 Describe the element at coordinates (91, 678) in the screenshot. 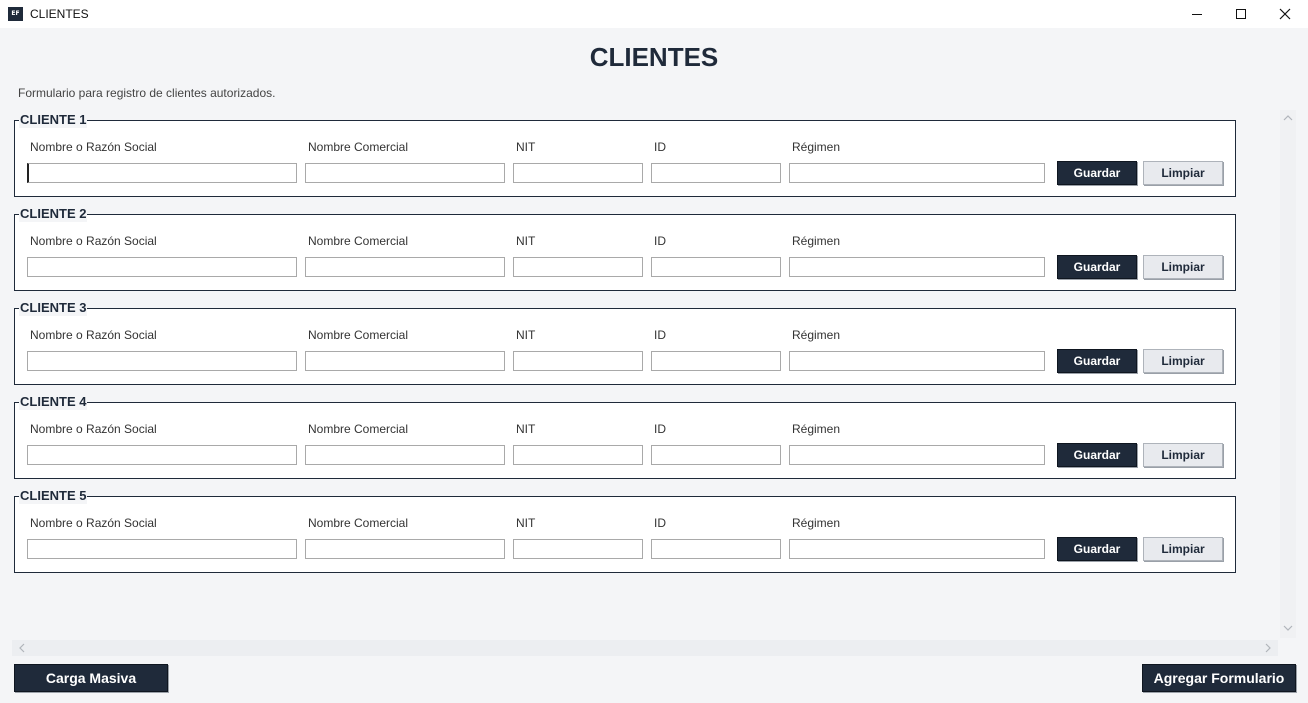

I see `carga-masiva-button: Carga Masiva` at that location.